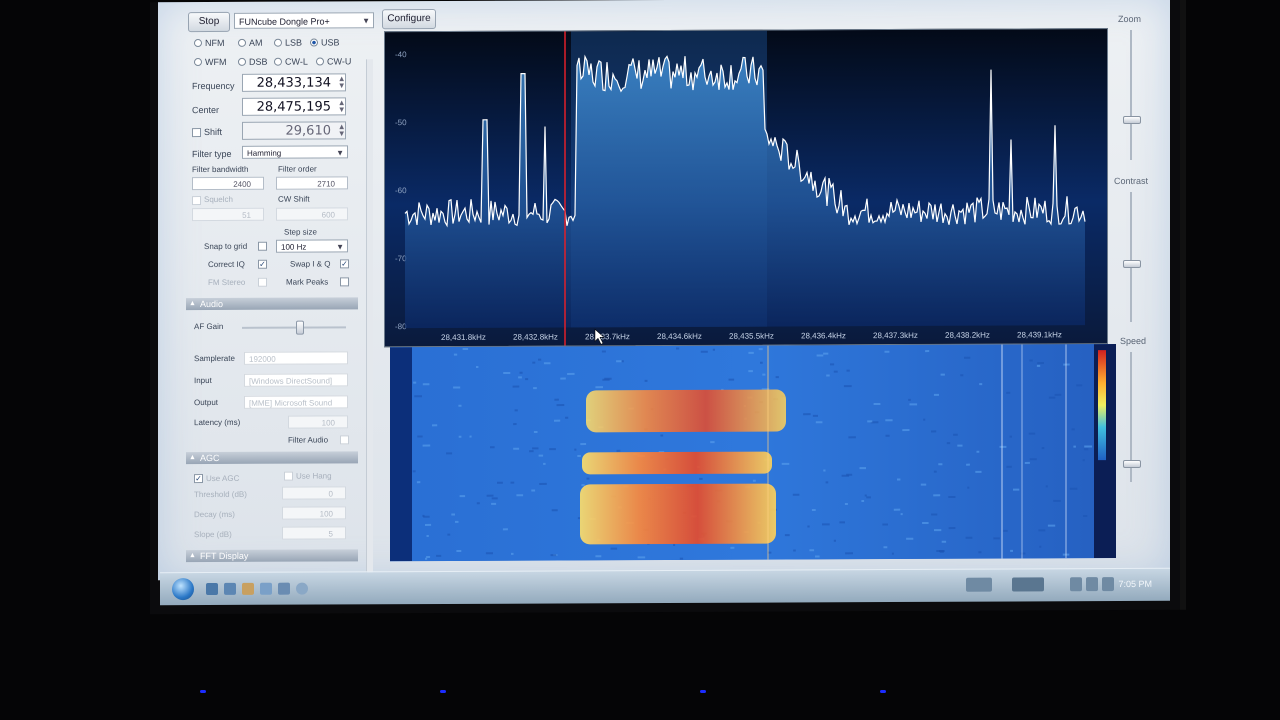 This screenshot has height=720, width=1280. Describe the element at coordinates (294, 327) in the screenshot. I see `af-gain-slider` at that location.